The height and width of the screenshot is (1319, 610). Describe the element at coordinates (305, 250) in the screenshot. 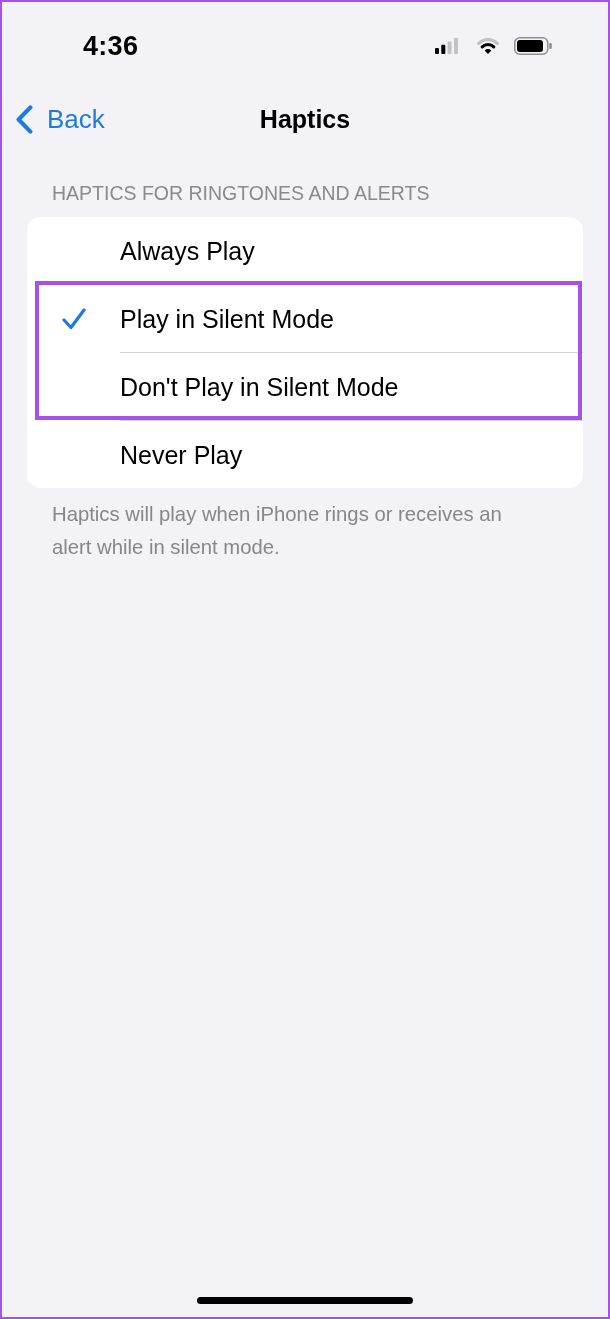

I see `option-row: Always Play` at that location.